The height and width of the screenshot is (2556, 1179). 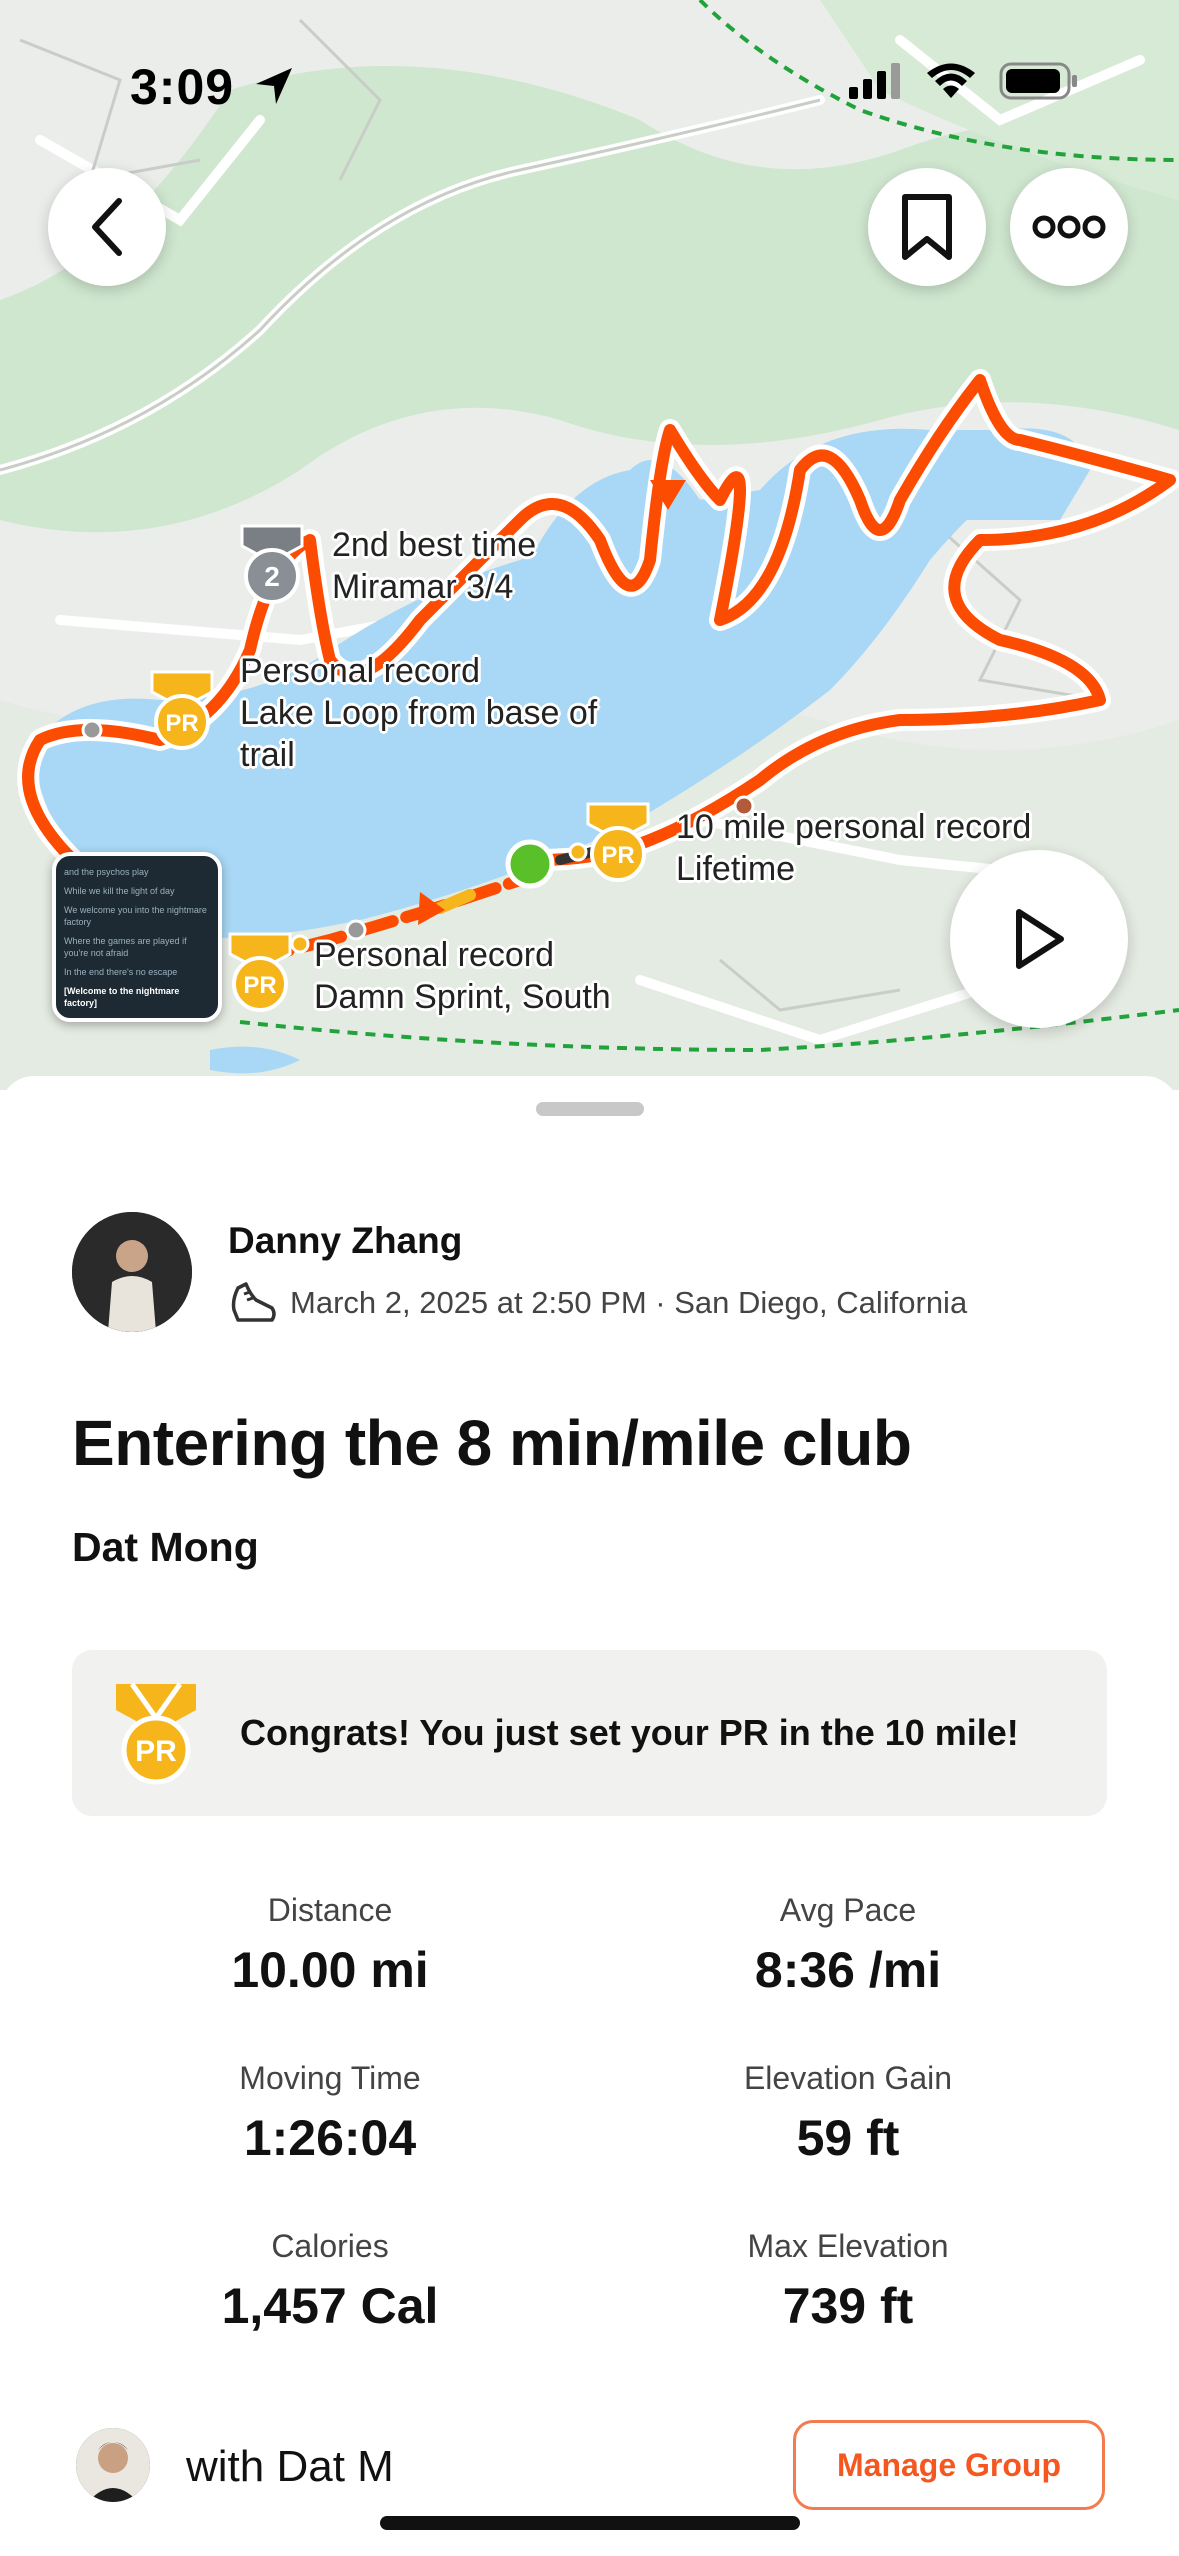 I want to click on stat-max-elevation: Max Elevation 739 ft, so click(x=848, y=2281).